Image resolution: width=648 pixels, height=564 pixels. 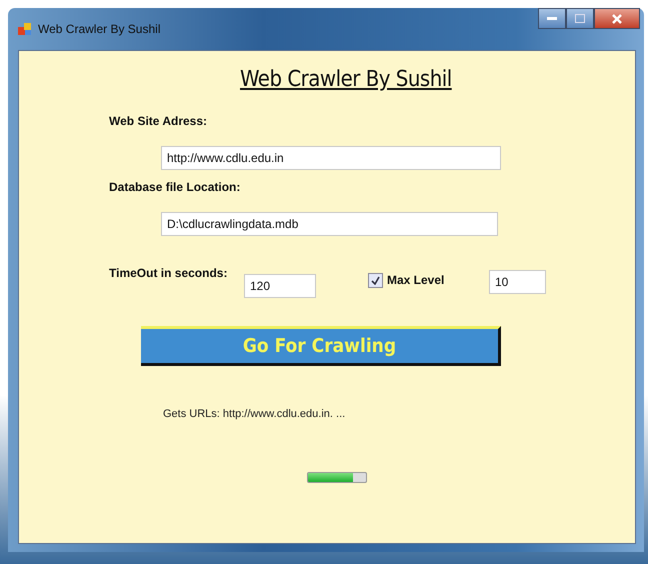 I want to click on maximize-button, so click(x=580, y=18).